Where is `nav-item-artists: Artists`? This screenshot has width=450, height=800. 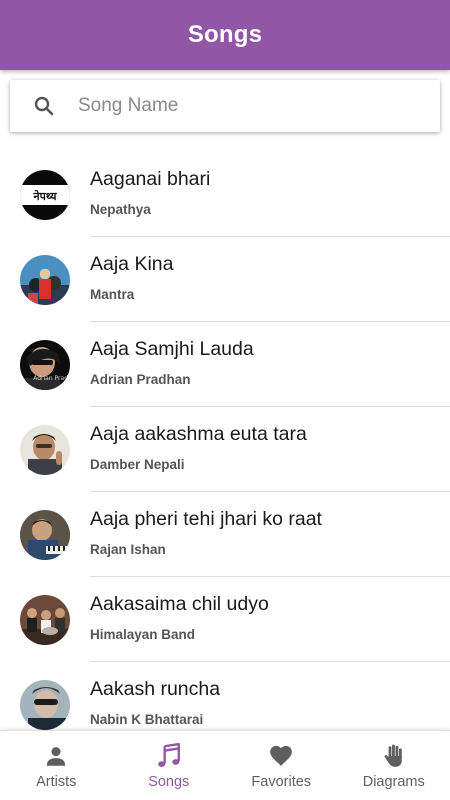
nav-item-artists: Artists is located at coordinates (56, 765).